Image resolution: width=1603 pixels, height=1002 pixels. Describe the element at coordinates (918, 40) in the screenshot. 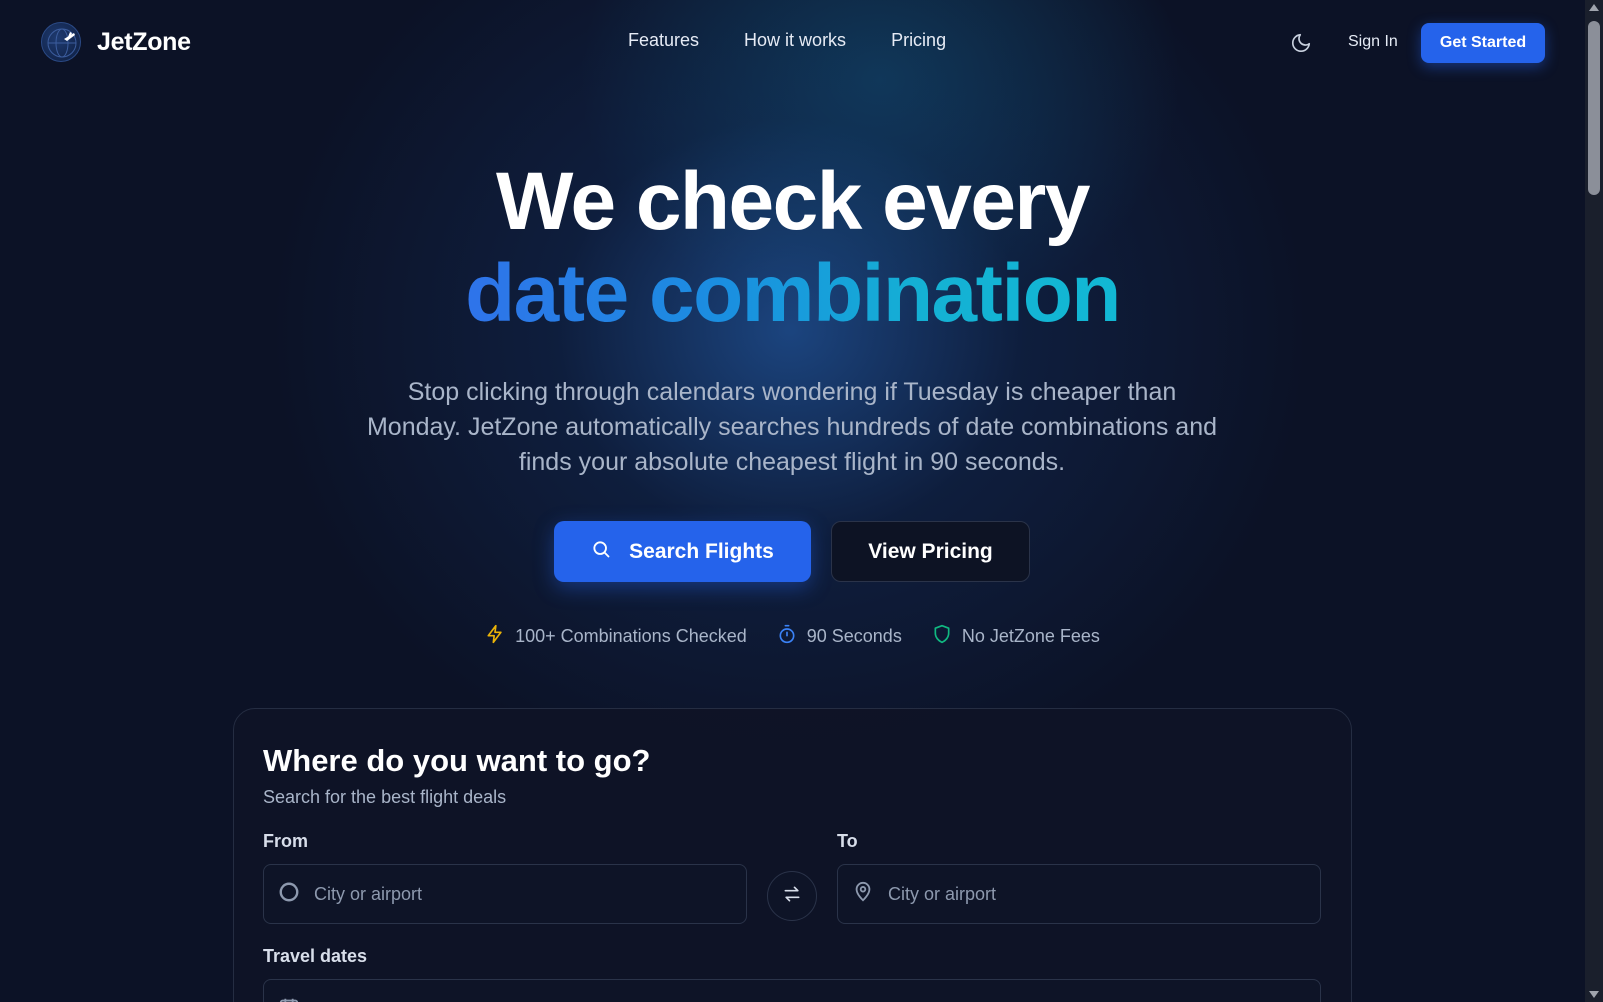

I see `nav-pricing: Pricing` at that location.